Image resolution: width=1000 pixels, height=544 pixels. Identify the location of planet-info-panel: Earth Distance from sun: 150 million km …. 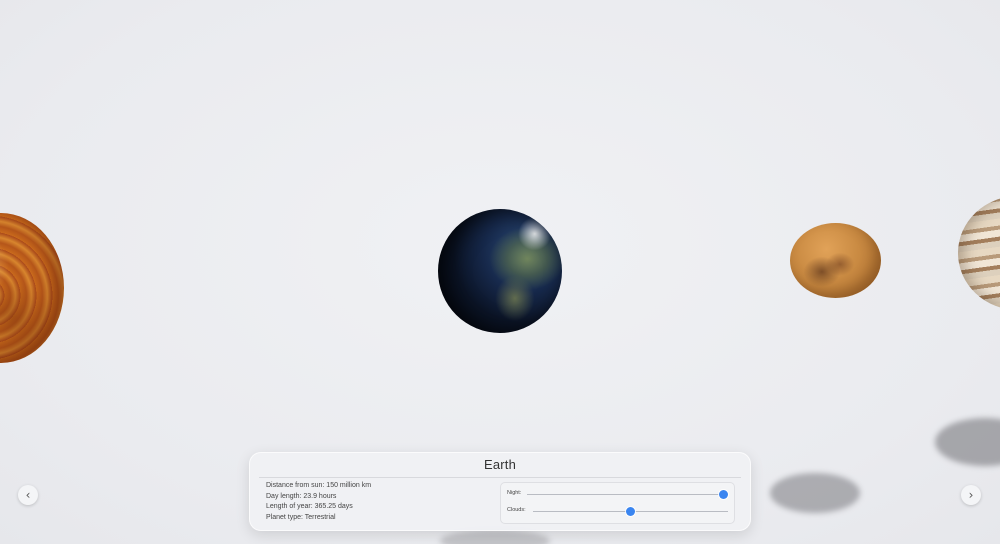
(500, 491).